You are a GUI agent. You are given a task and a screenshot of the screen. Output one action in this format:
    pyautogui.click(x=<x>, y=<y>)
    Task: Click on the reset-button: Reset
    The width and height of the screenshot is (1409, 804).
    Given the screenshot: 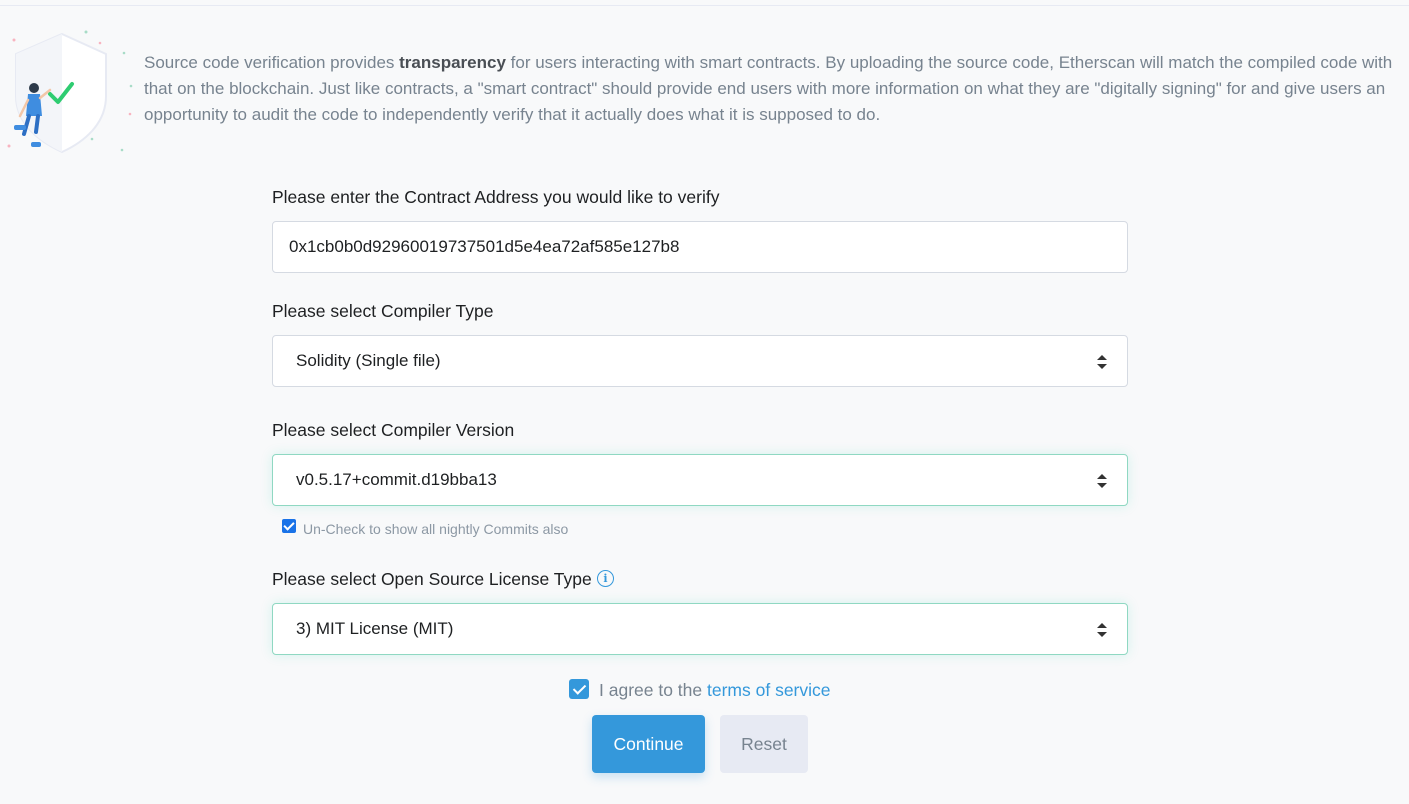 What is the action you would take?
    pyautogui.click(x=764, y=744)
    